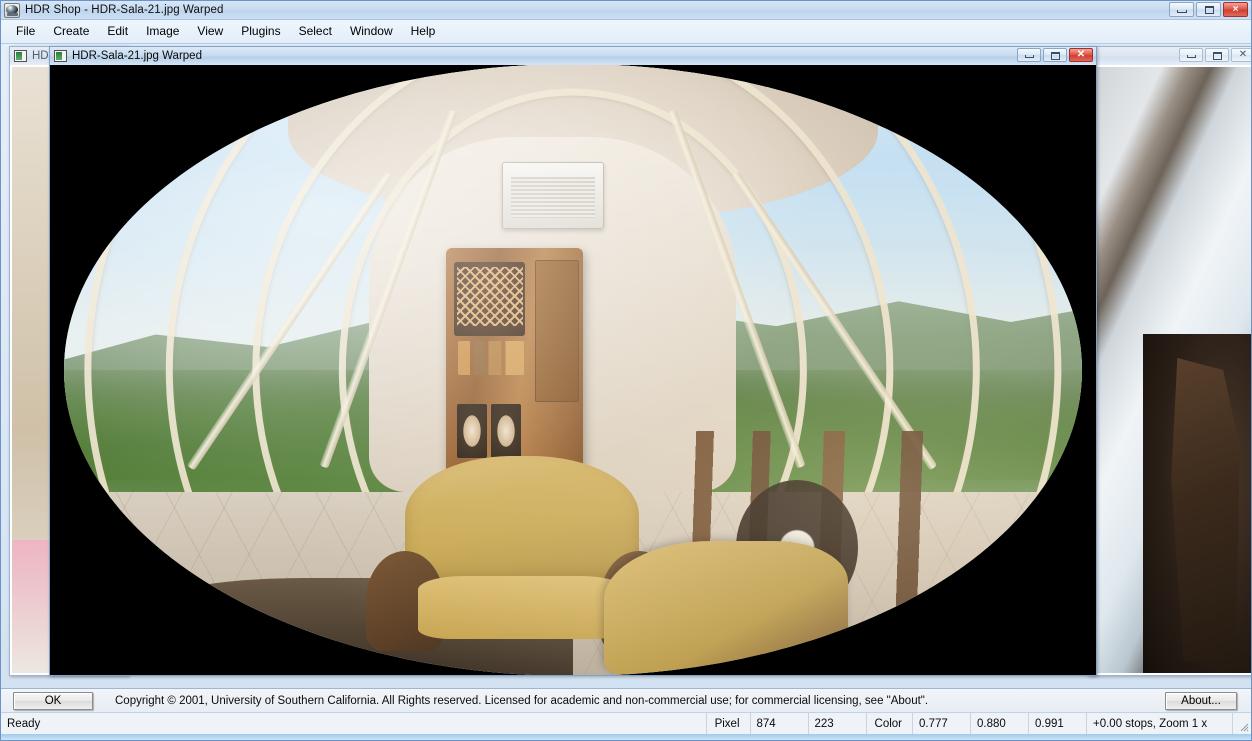 Image resolution: width=1252 pixels, height=741 pixels. Describe the element at coordinates (573, 56) in the screenshot. I see `active-window-titlebar: HDR-Sala-21.jpg Warped ✕` at that location.